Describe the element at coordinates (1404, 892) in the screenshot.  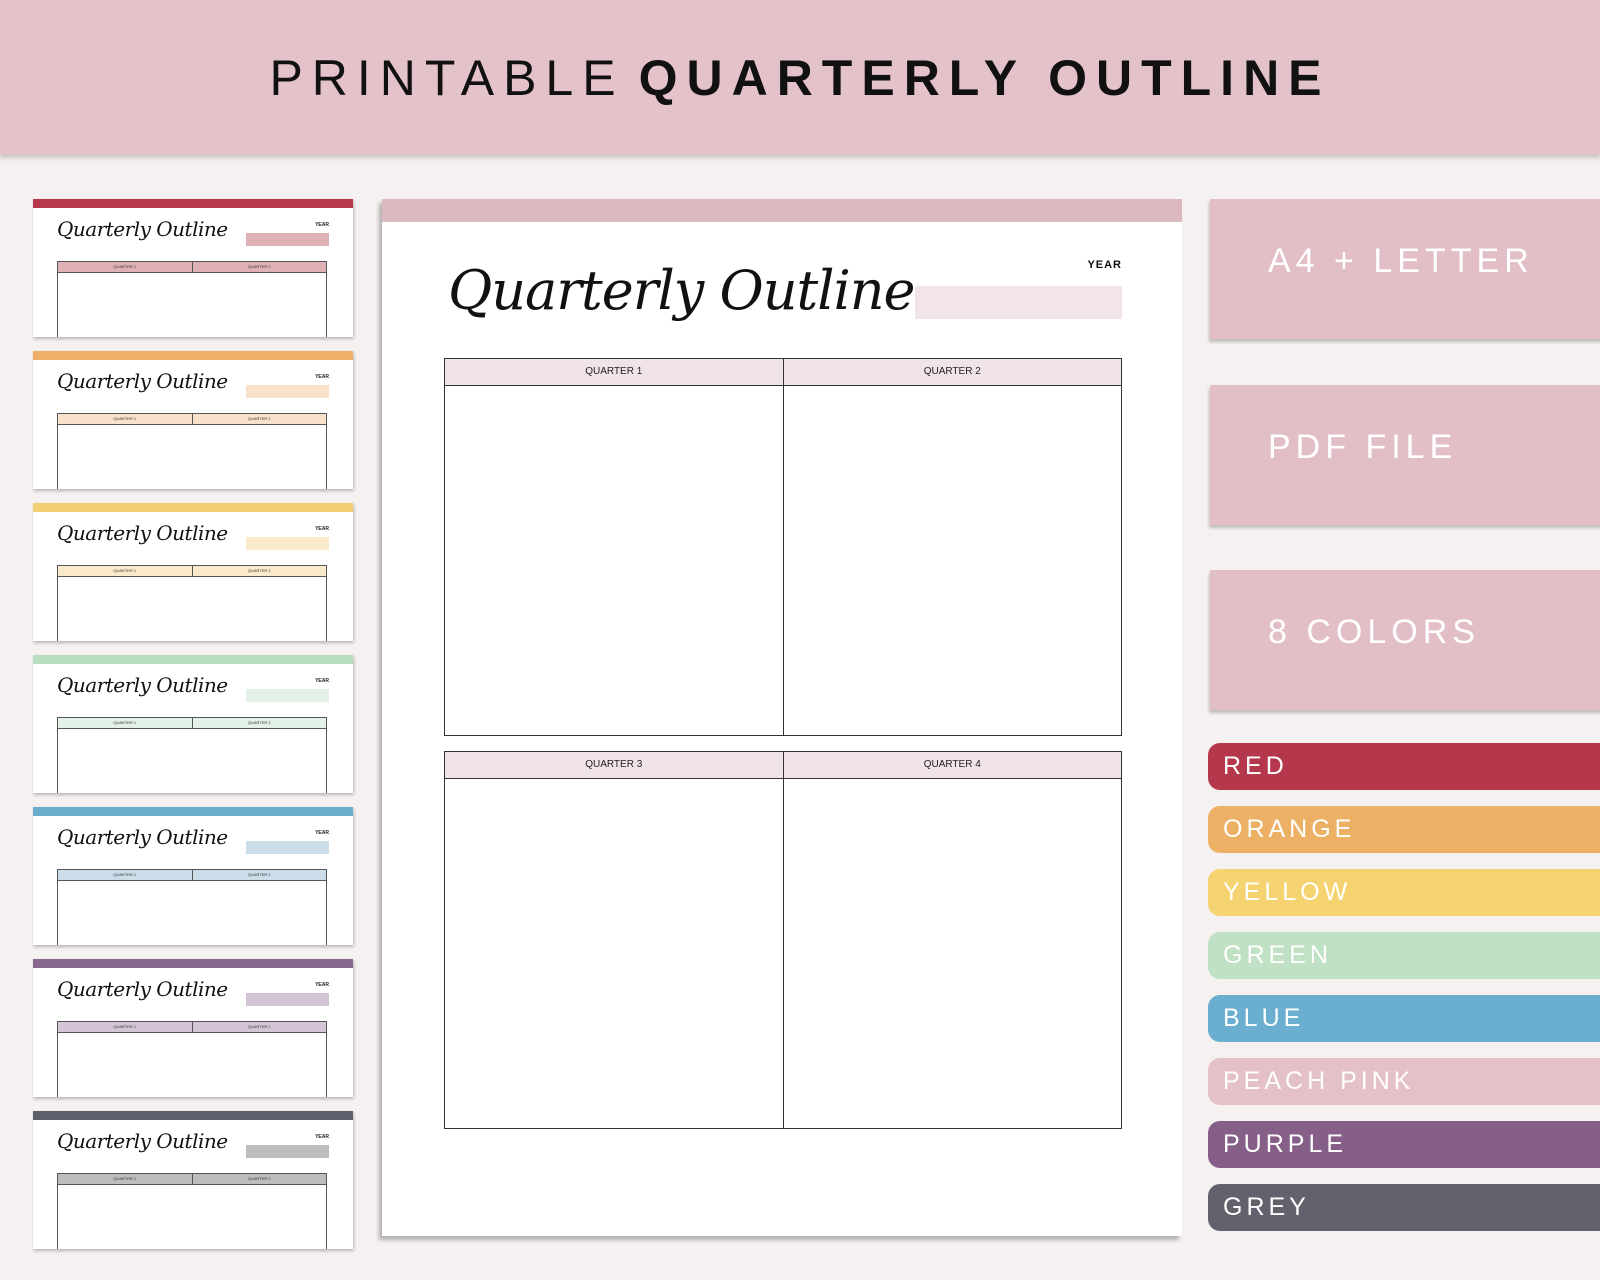
I see `color-option-yellow: YELLOW` at that location.